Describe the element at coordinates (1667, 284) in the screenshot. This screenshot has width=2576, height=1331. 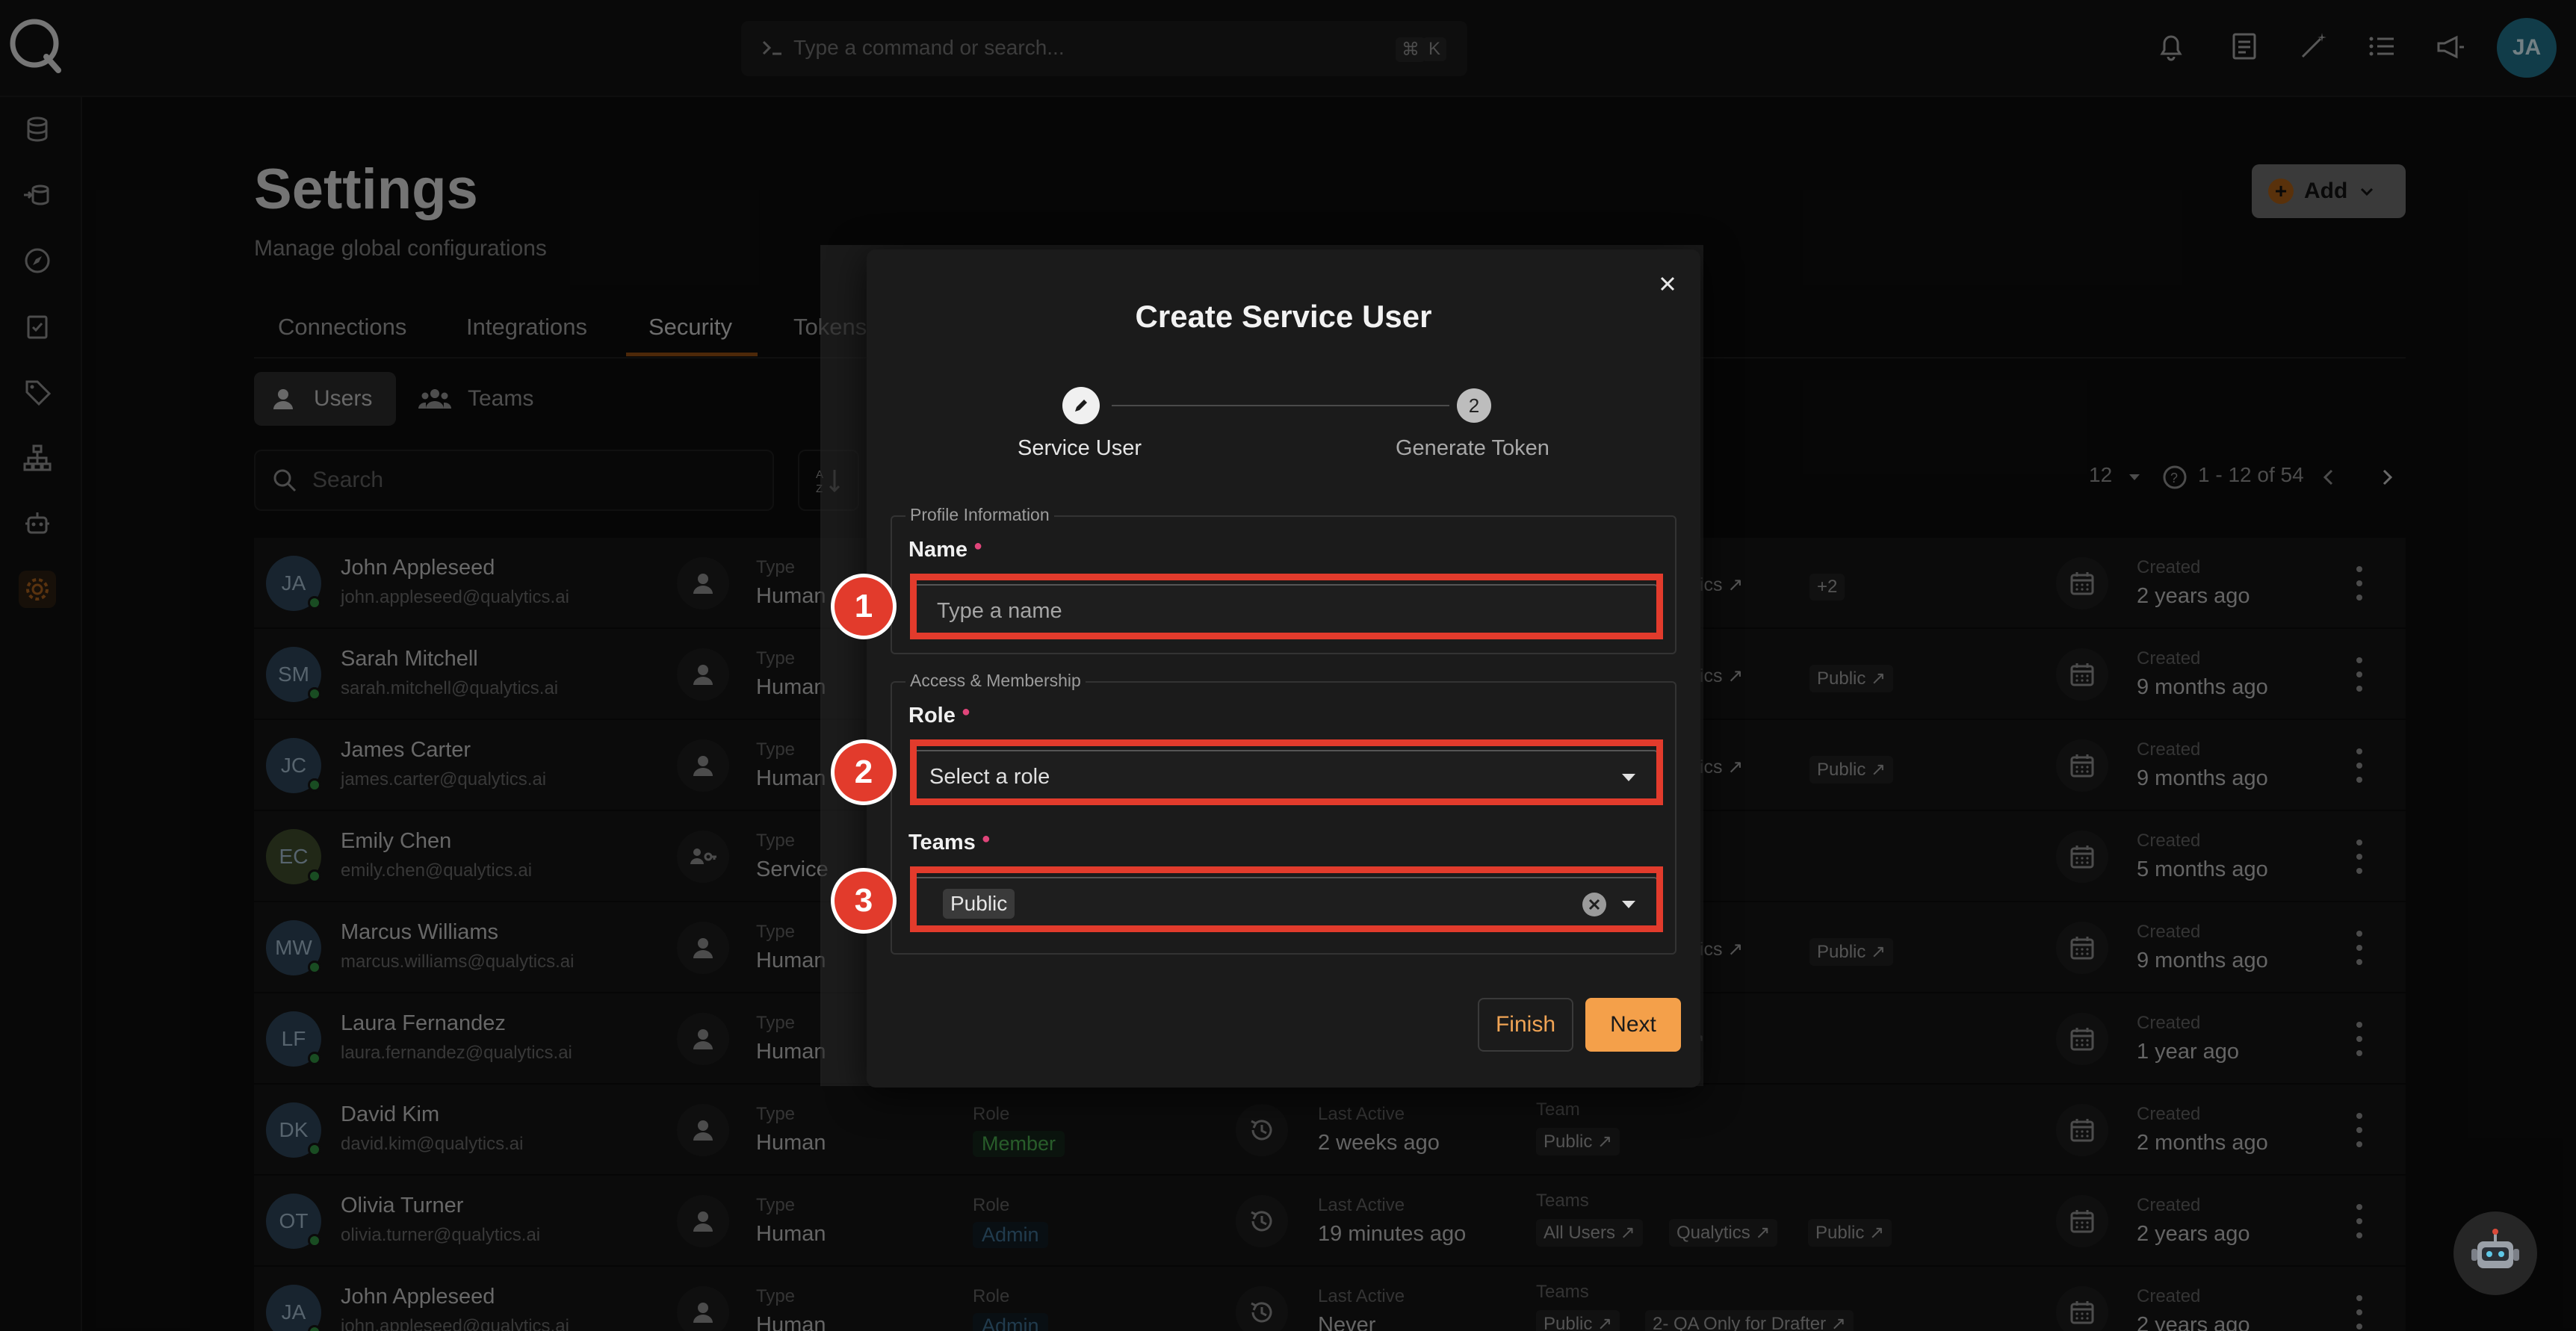
I see `close-icon` at that location.